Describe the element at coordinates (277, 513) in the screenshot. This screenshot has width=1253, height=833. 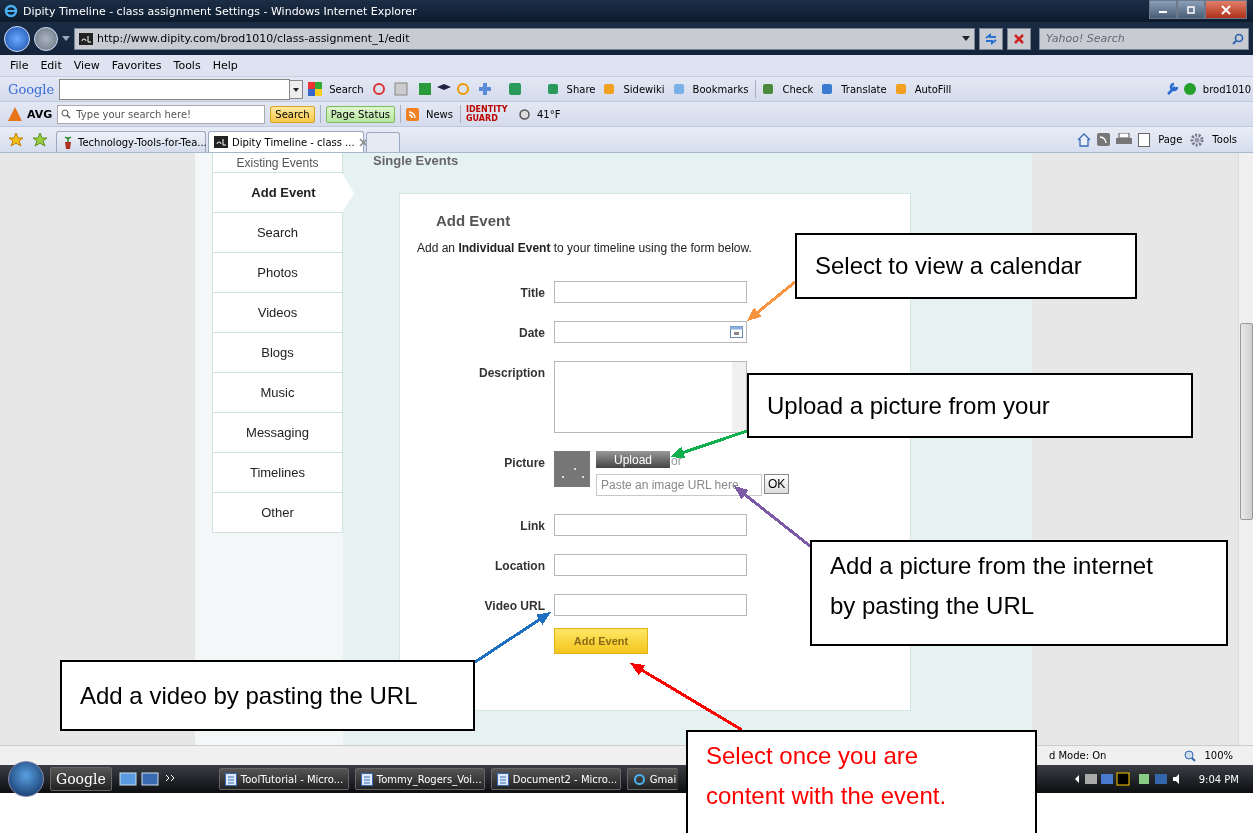
I see `sidebar-item: Other` at that location.